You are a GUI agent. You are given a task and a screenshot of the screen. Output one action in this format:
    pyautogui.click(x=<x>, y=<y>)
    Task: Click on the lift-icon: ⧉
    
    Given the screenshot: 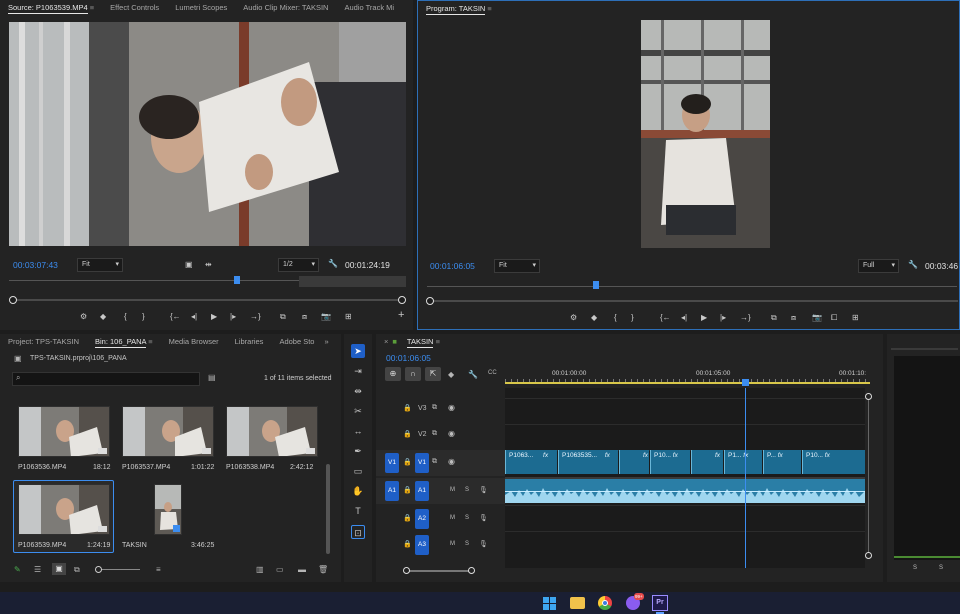 What is the action you would take?
    pyautogui.click(x=774, y=318)
    